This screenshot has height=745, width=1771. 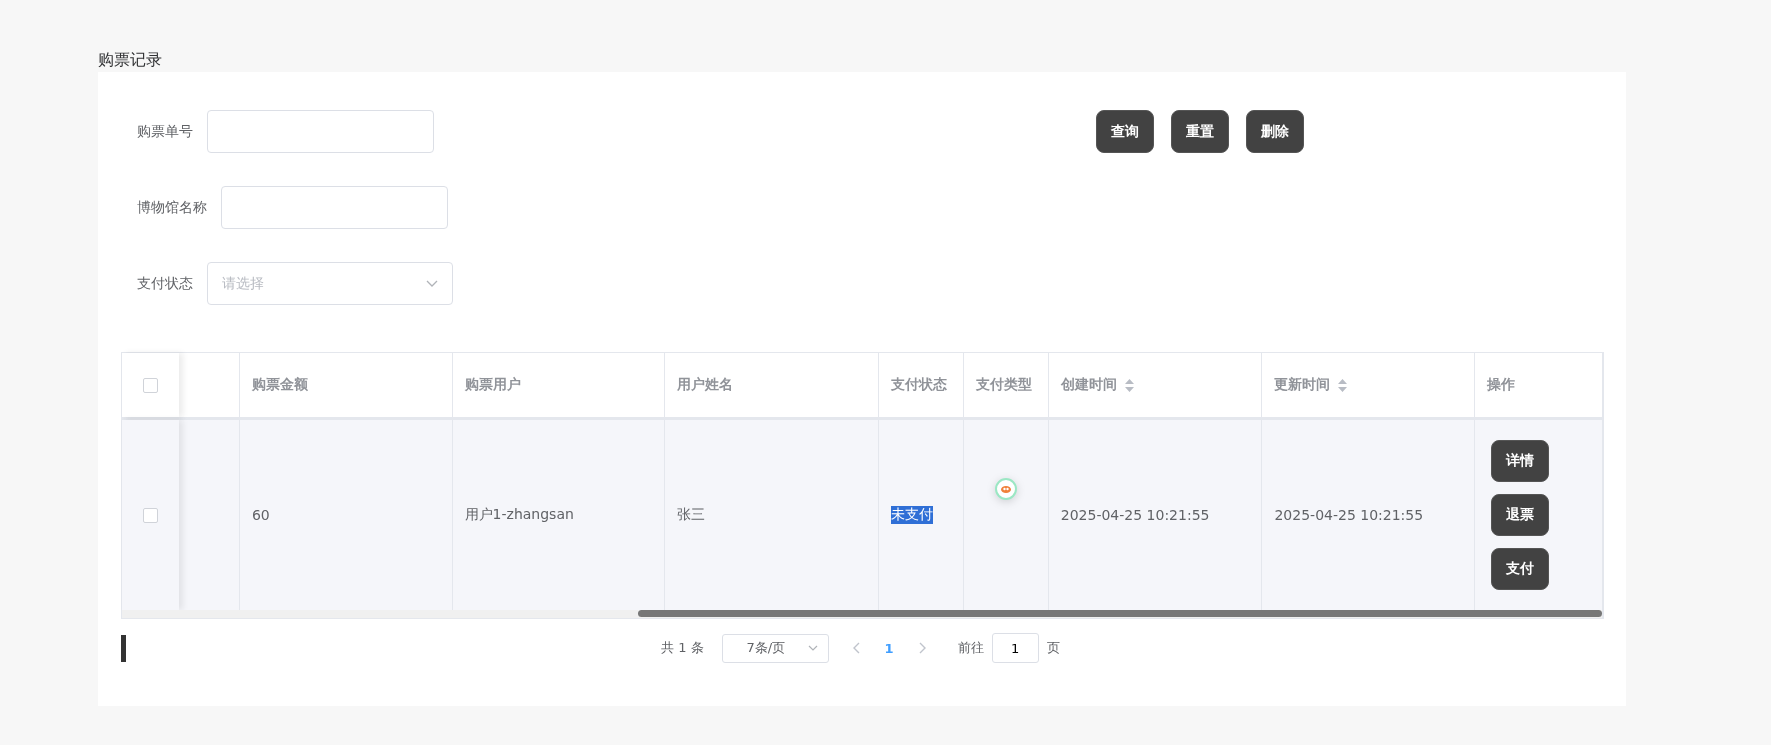 What do you see at coordinates (1302, 385) in the screenshot?
I see `column-header: 更新时间` at bounding box center [1302, 385].